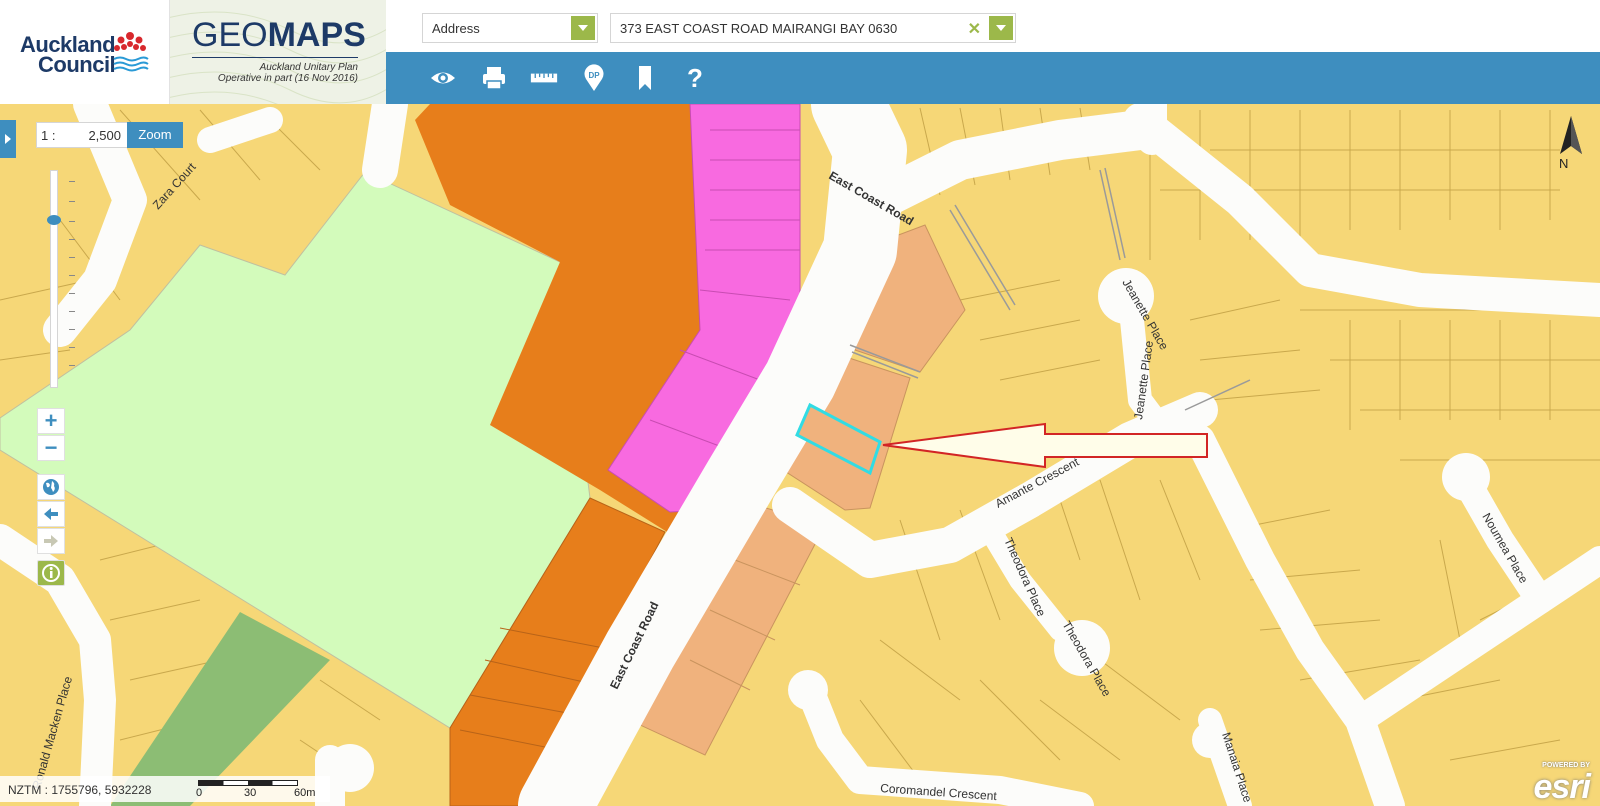 The width and height of the screenshot is (1600, 806). Describe the element at coordinates (51, 448) in the screenshot. I see `zoom-out-button: −` at that location.